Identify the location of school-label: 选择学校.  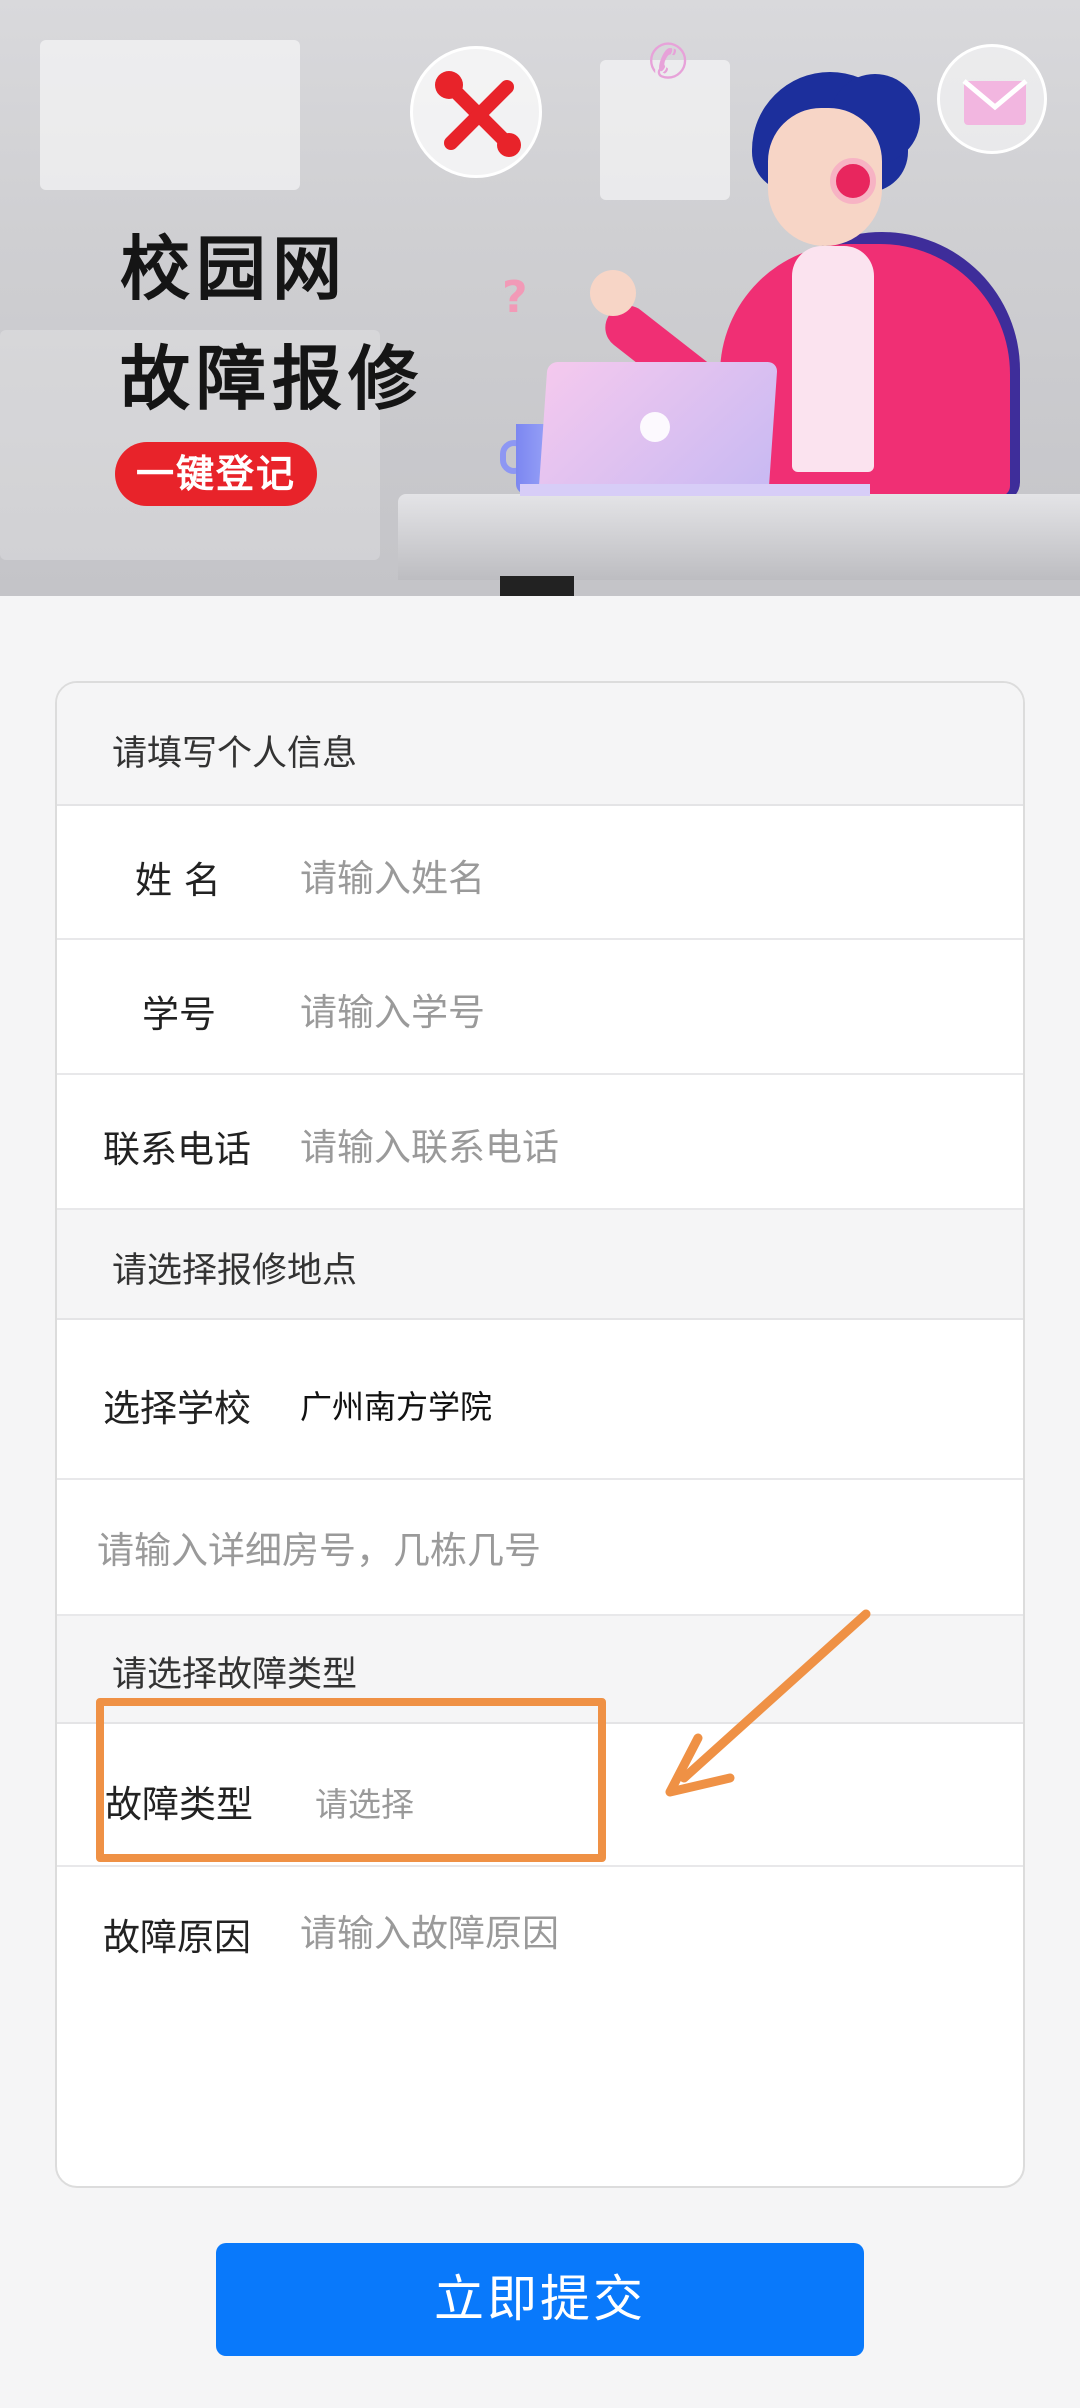
(177, 1408).